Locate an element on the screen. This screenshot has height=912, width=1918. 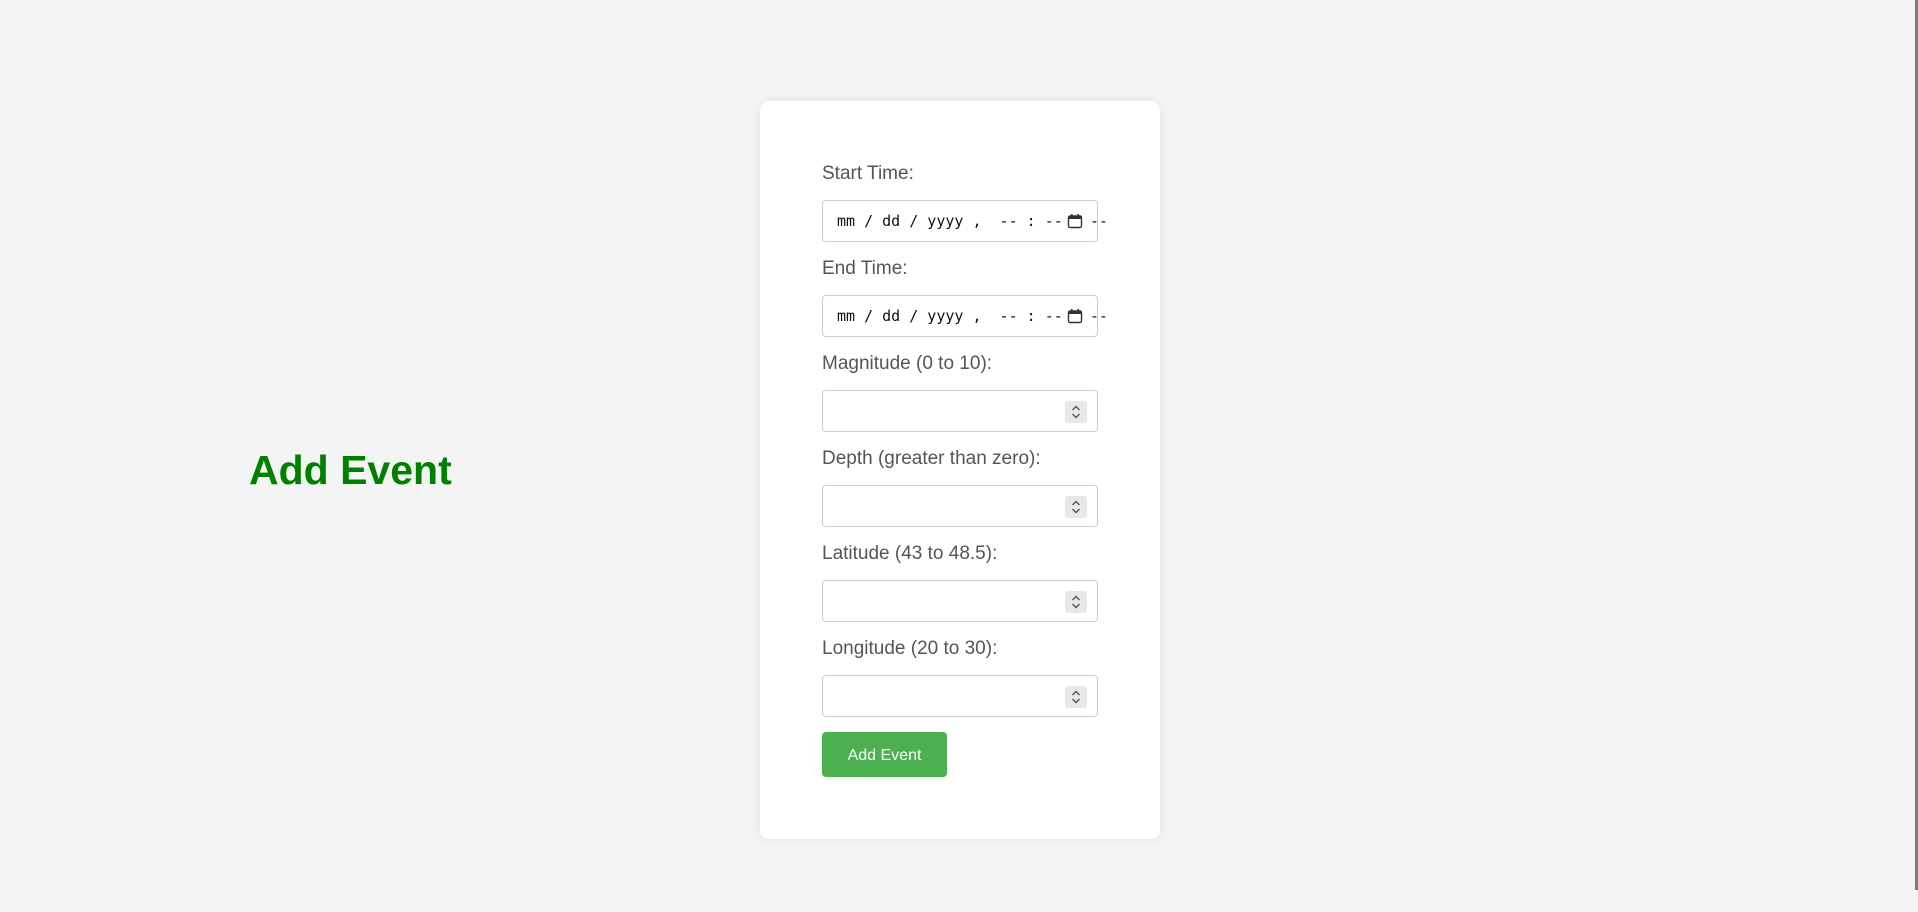
end-time-field: End Time: mm / dd / yyyy , -- : -- -- is located at coordinates (965, 297).